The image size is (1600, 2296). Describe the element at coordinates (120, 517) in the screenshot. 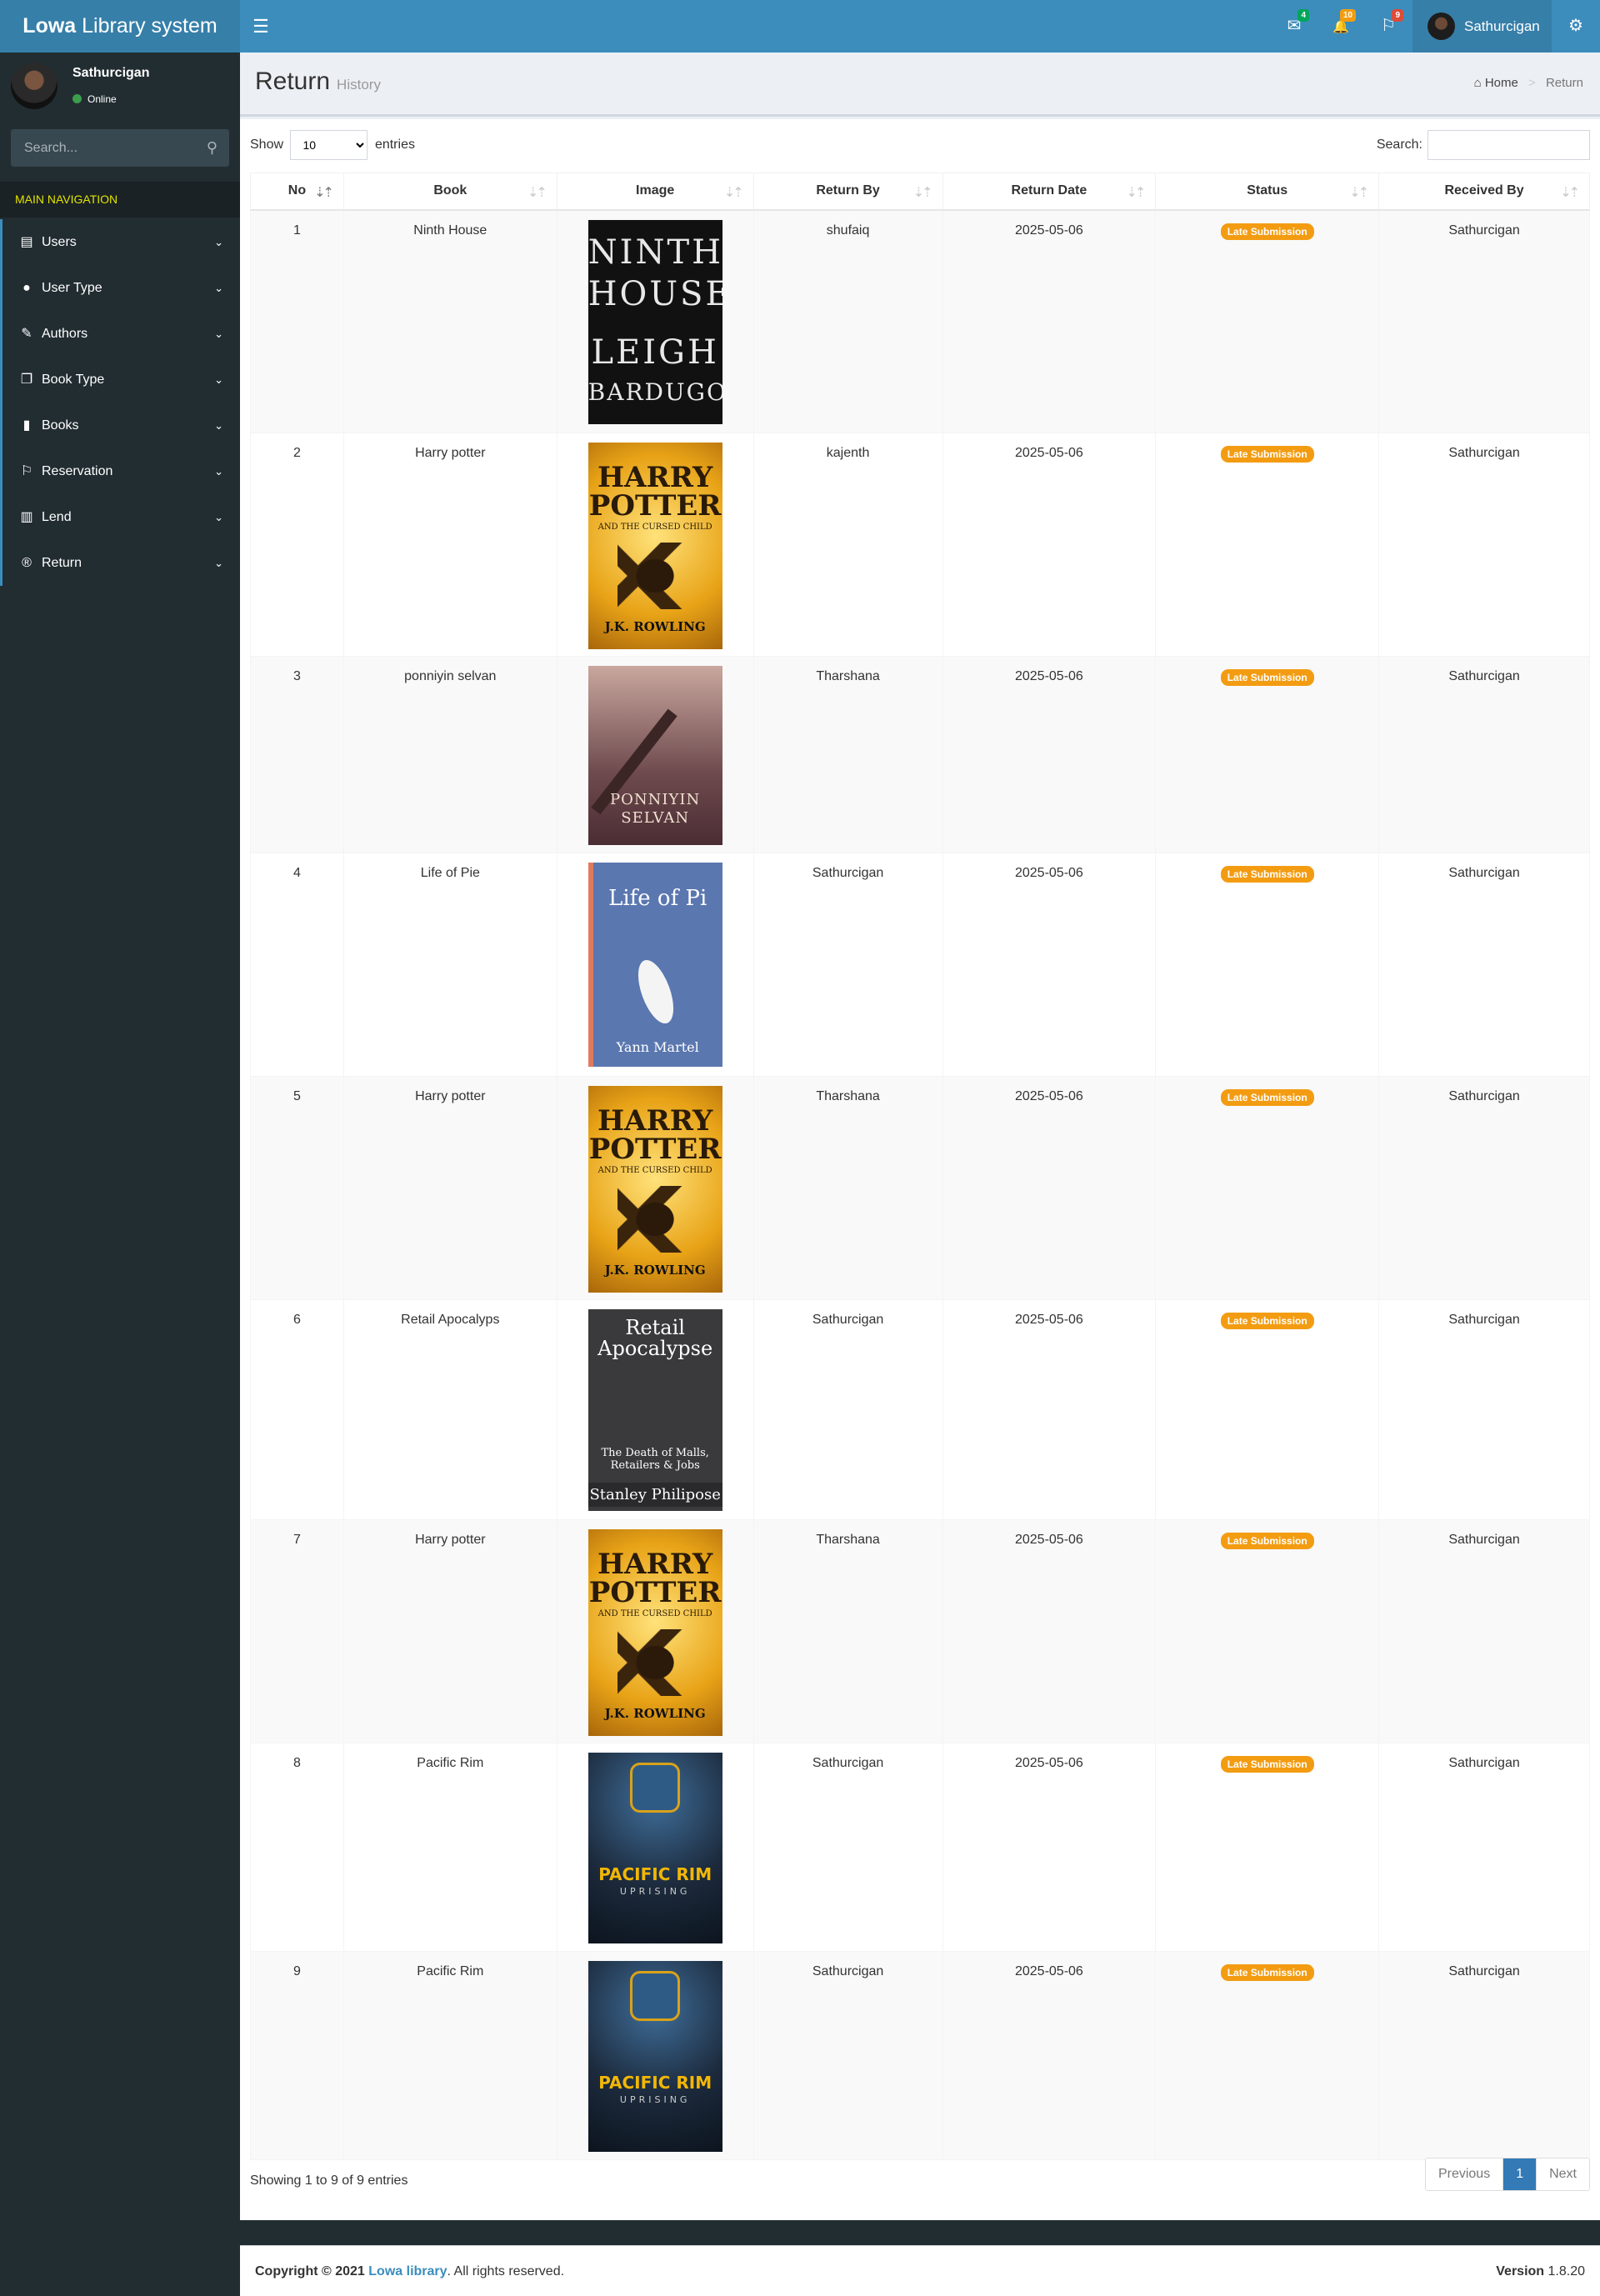

I see `sidebar-item-lend: ▥ Lend ⌄` at that location.